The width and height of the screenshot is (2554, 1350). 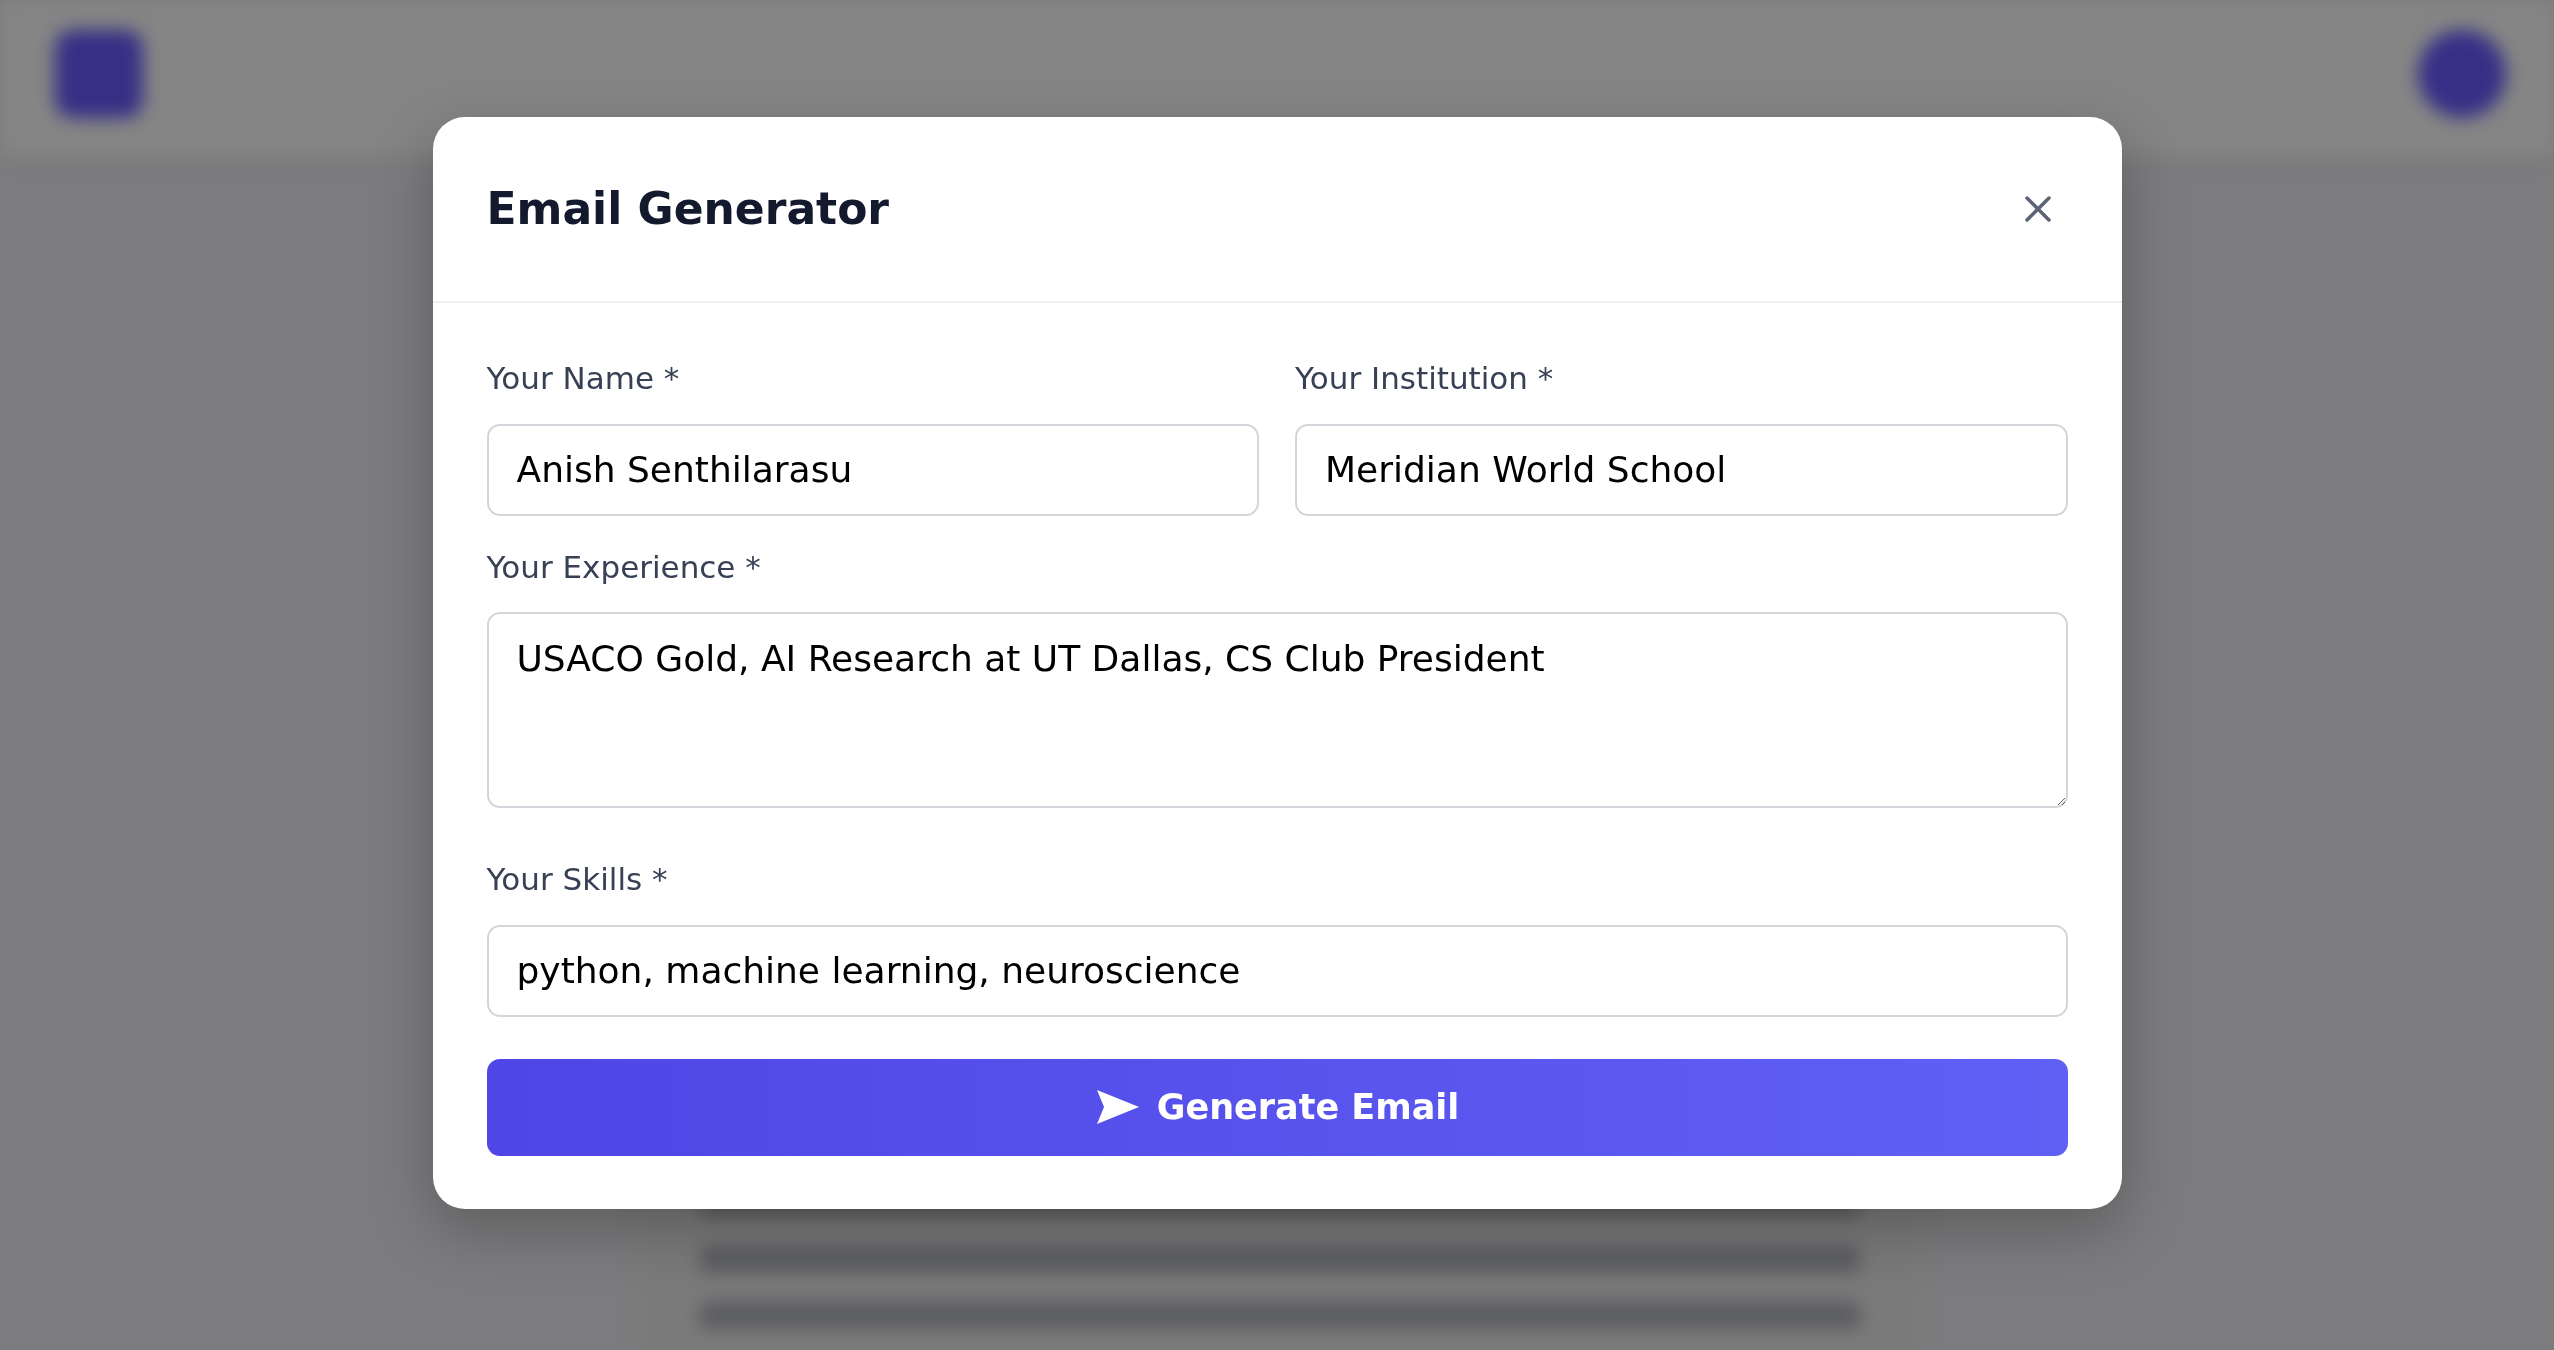 I want to click on dialog-title: Email Generator, so click(x=688, y=209).